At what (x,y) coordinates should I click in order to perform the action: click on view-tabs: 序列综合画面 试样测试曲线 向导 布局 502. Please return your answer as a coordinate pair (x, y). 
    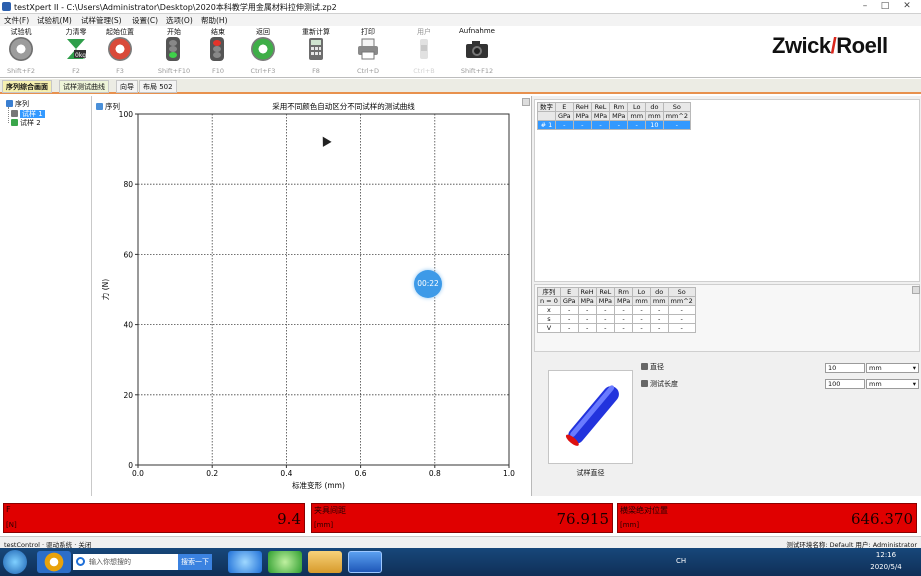
    Looking at the image, I should click on (460, 86).